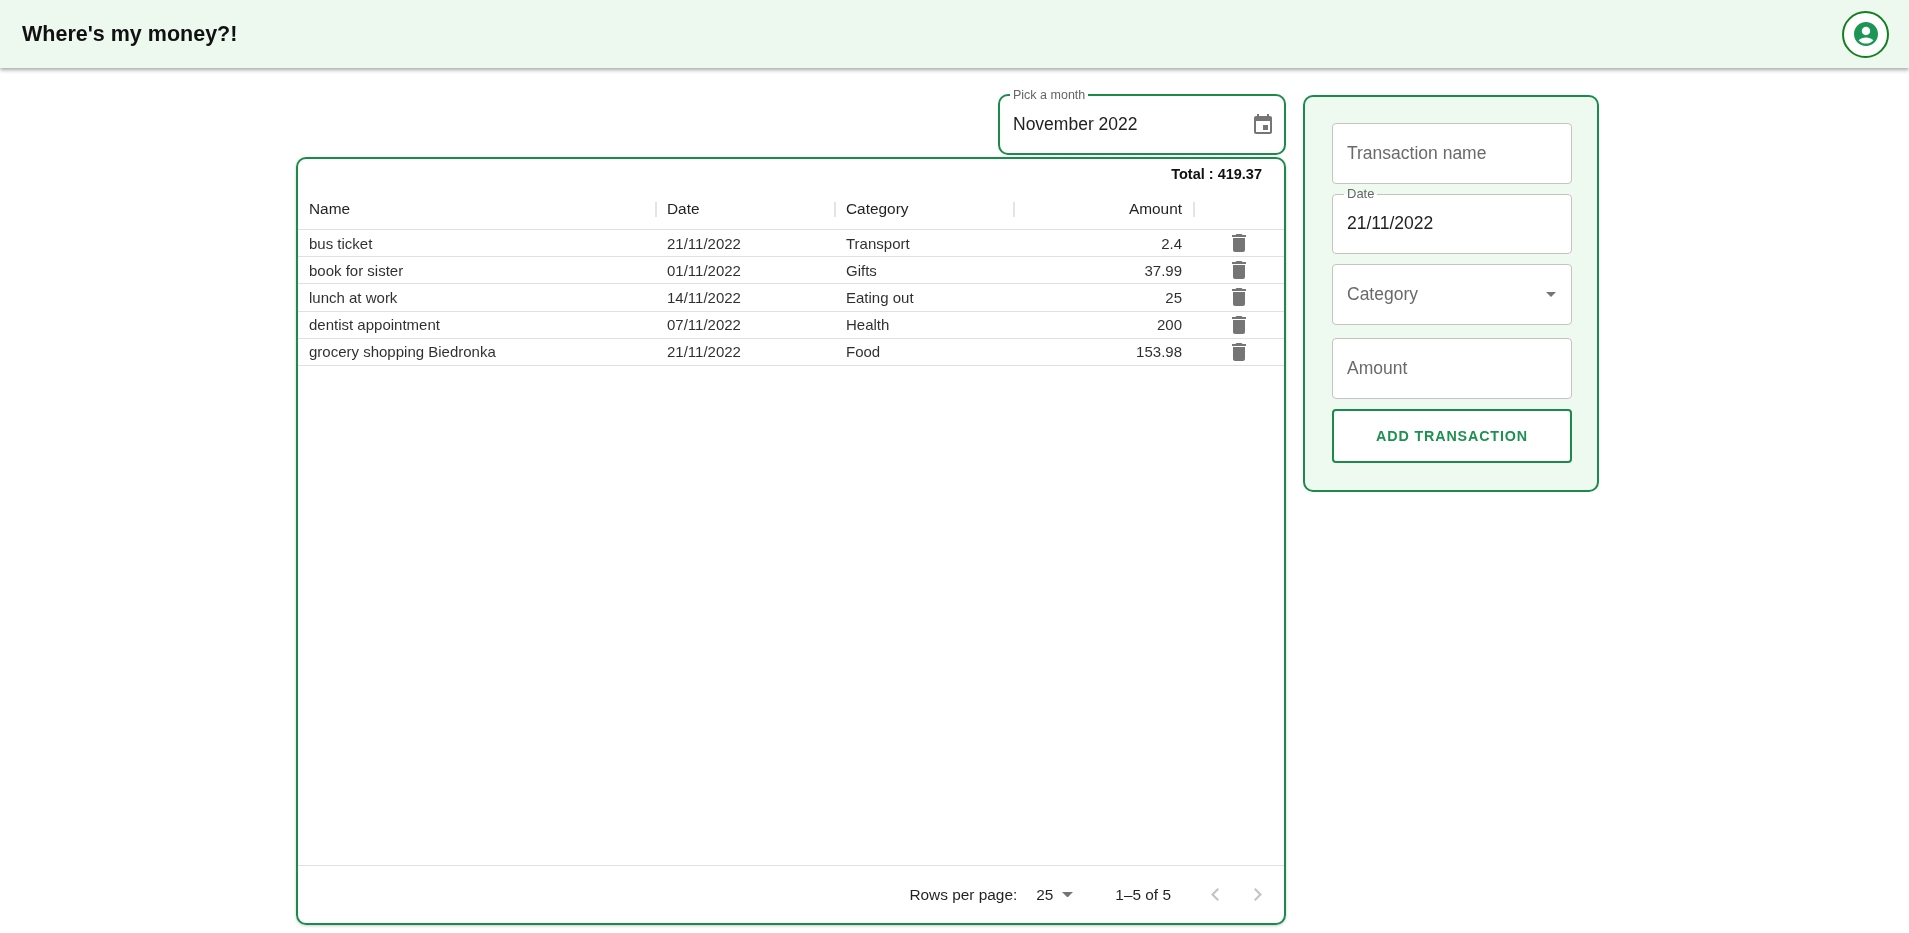 The image size is (1909, 933). Describe the element at coordinates (1452, 153) in the screenshot. I see `input-field: Transaction name` at that location.